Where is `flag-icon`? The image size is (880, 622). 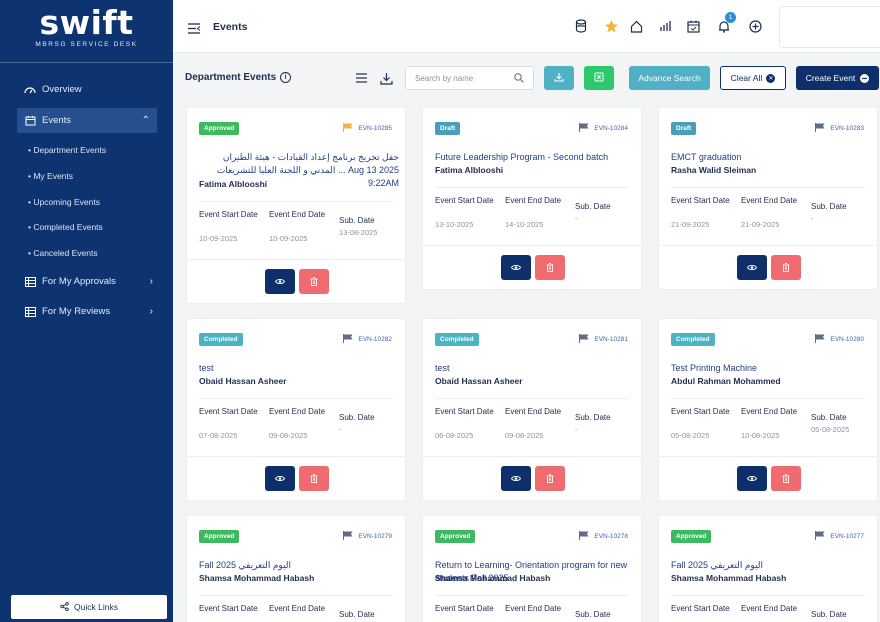 flag-icon is located at coordinates (348, 128).